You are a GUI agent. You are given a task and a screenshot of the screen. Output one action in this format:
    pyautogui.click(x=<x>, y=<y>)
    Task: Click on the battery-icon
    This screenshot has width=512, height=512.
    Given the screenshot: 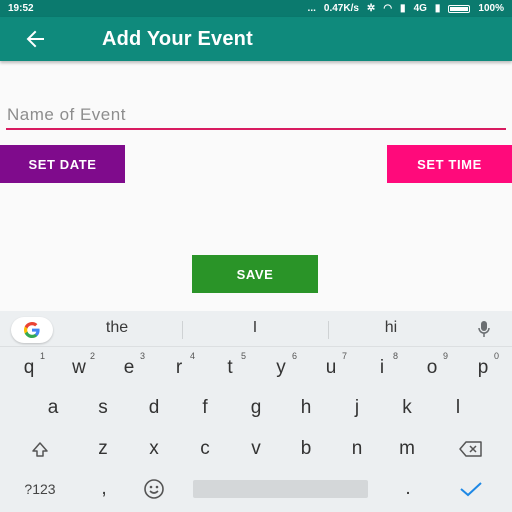 What is the action you would take?
    pyautogui.click(x=459, y=8)
    